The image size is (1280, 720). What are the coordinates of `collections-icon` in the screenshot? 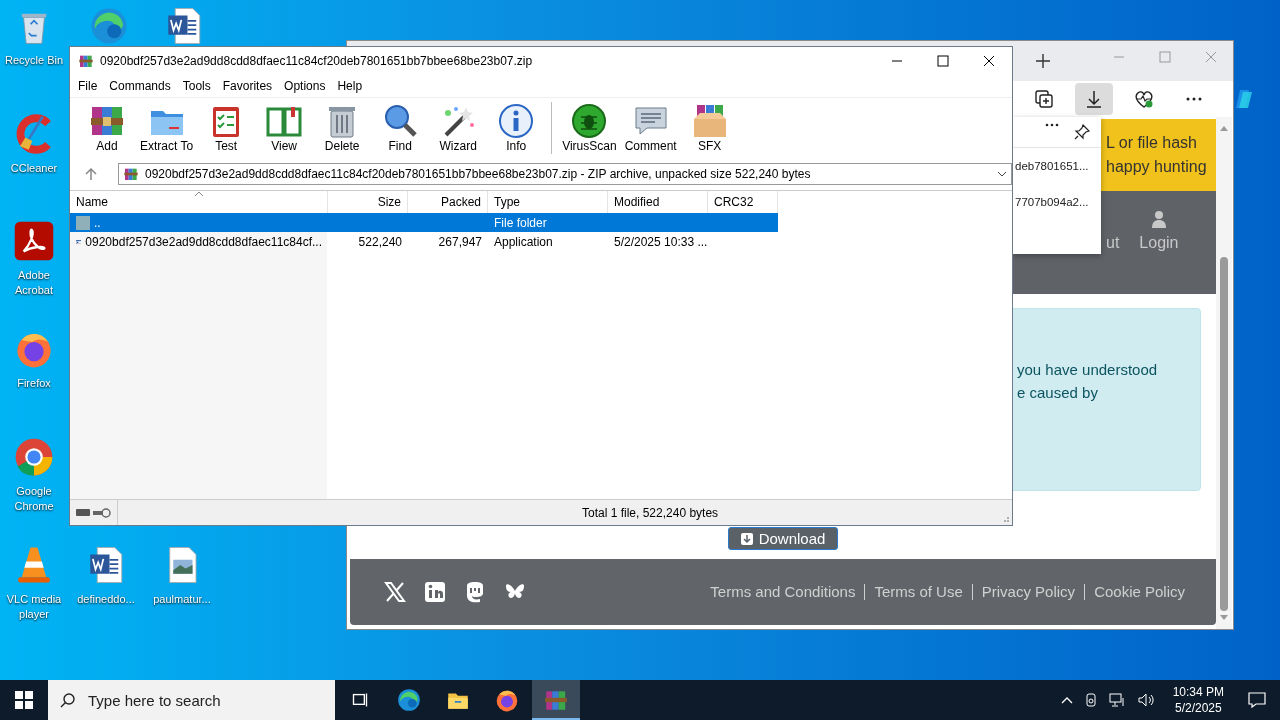 It's located at (1044, 99).